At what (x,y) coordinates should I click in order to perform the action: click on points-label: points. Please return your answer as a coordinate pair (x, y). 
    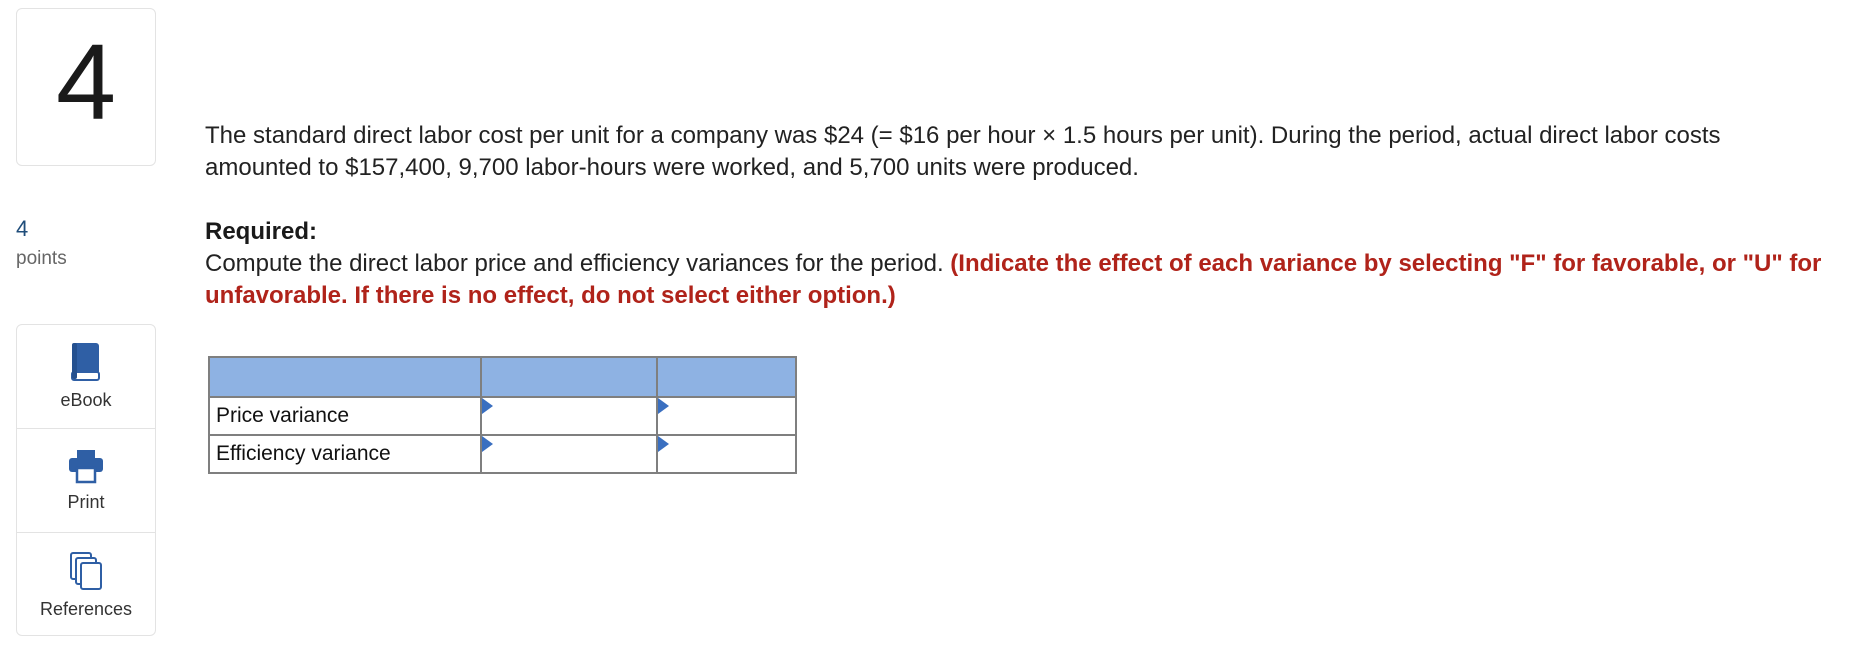
    Looking at the image, I should click on (41, 258).